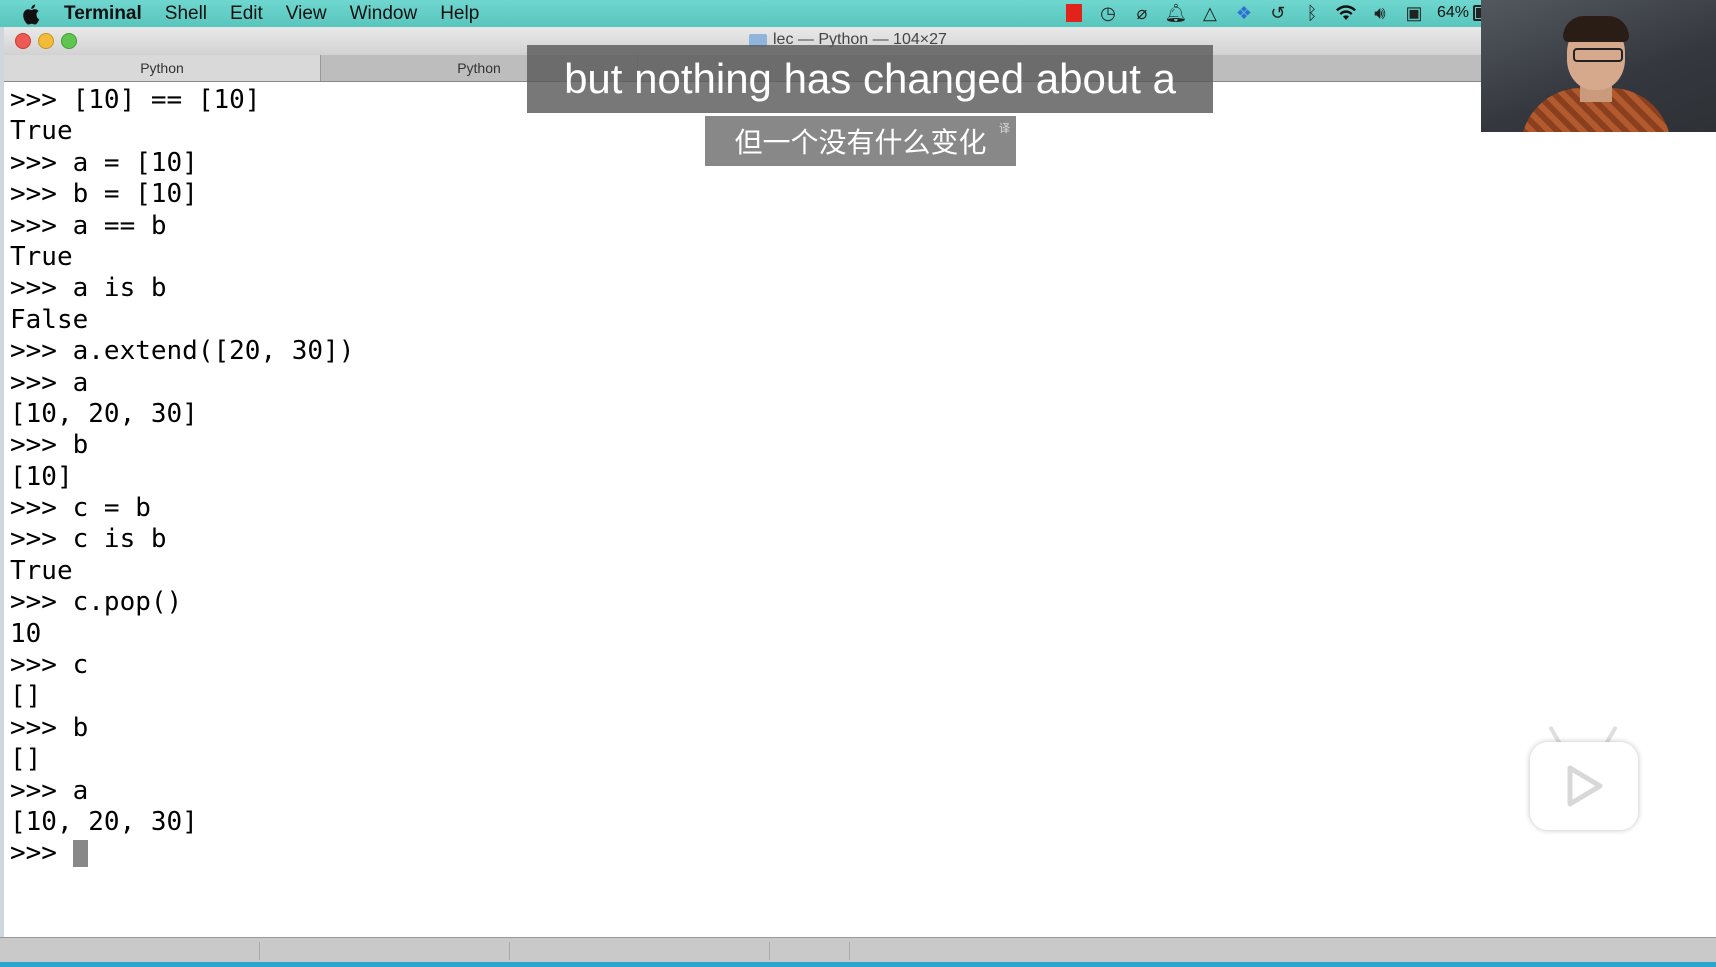  What do you see at coordinates (1108, 13) in the screenshot?
I see `clock-app-icon: ◷` at bounding box center [1108, 13].